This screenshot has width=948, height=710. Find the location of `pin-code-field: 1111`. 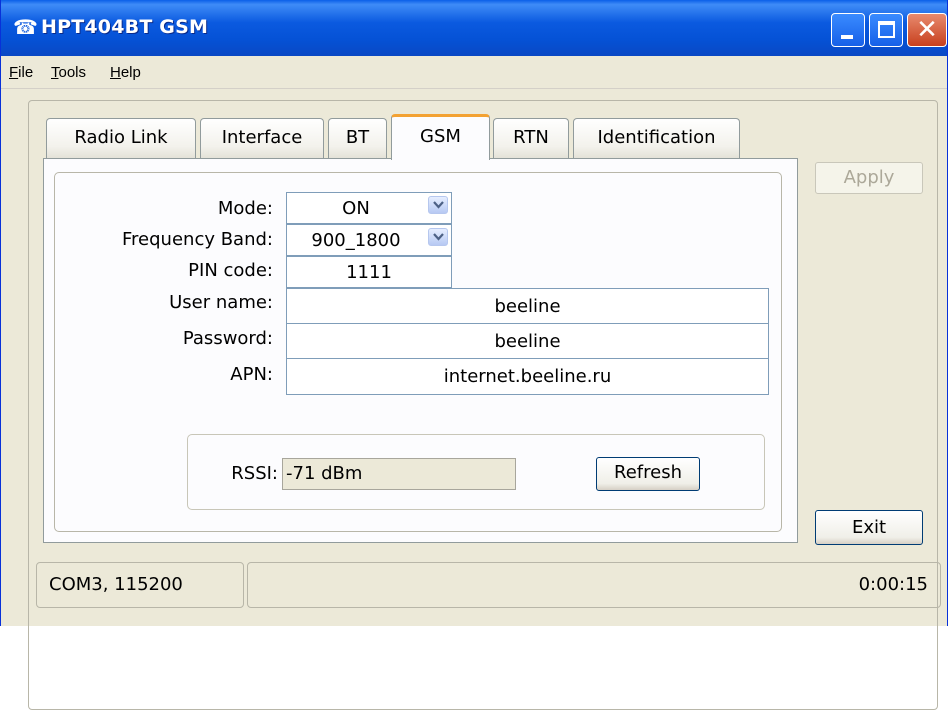

pin-code-field: 1111 is located at coordinates (369, 272).